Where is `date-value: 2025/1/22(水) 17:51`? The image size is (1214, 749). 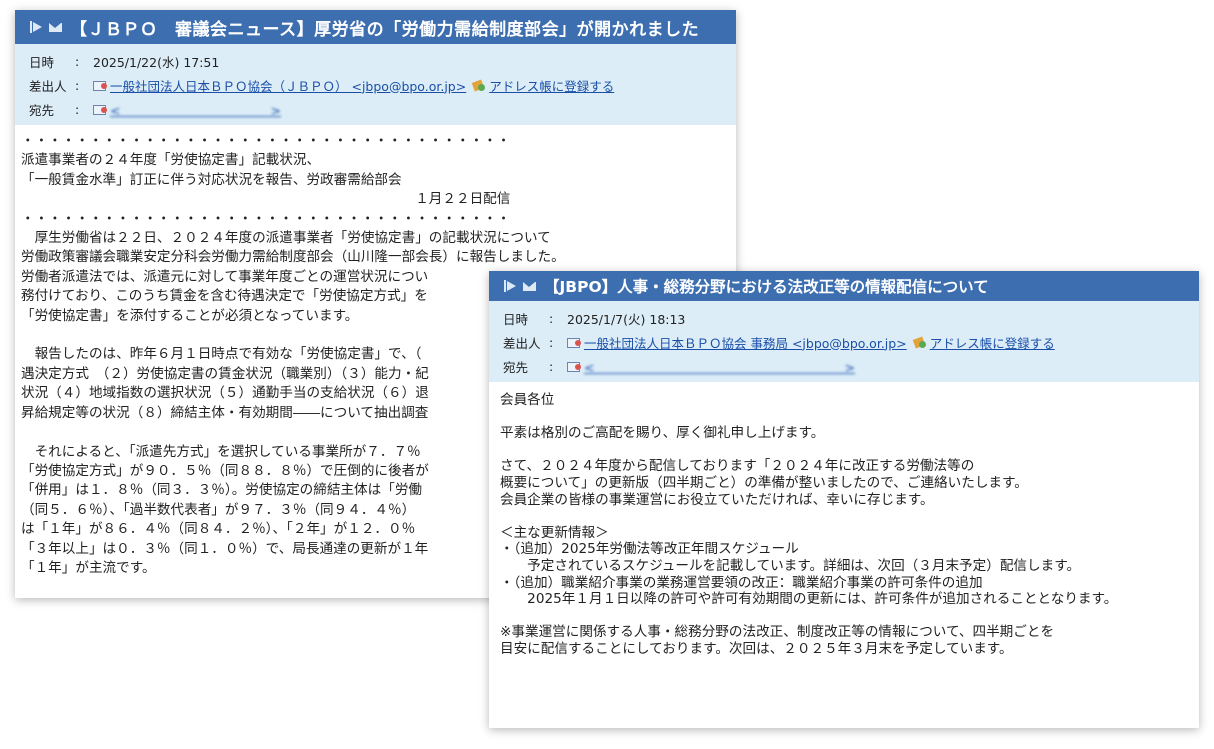
date-value: 2025/1/22(水) 17:51 is located at coordinates (156, 62).